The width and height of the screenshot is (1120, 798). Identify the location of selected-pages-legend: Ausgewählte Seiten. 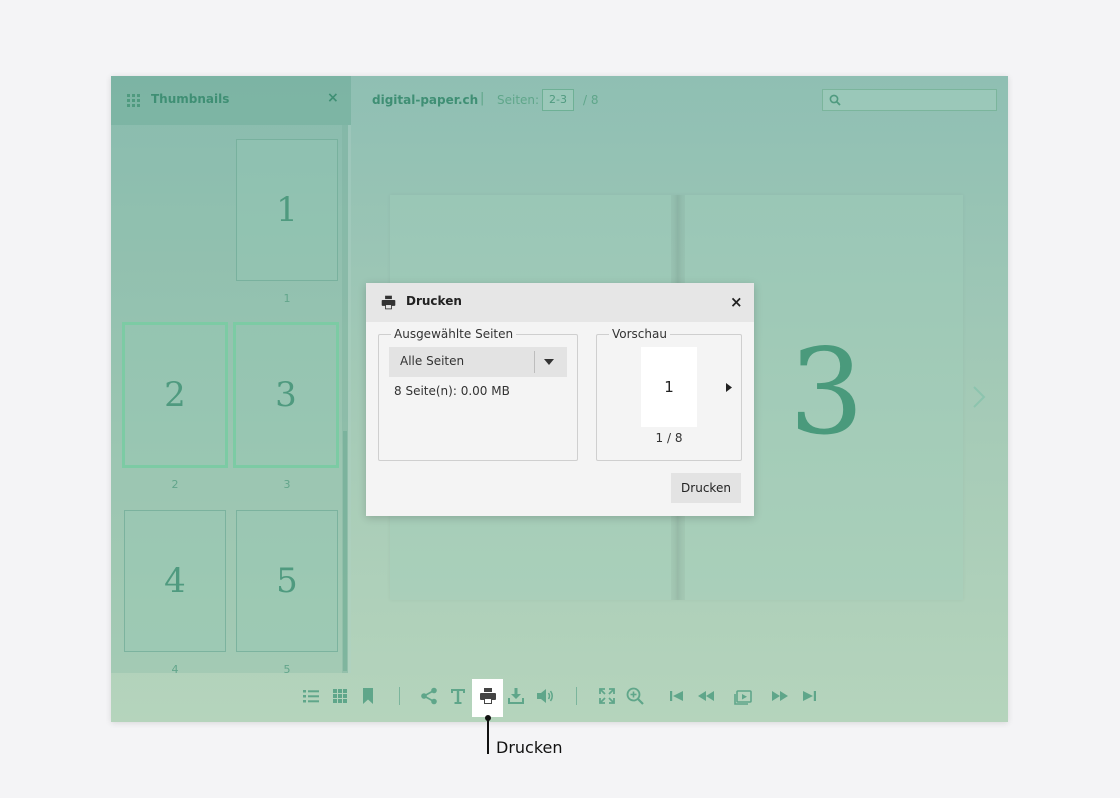
(454, 334).